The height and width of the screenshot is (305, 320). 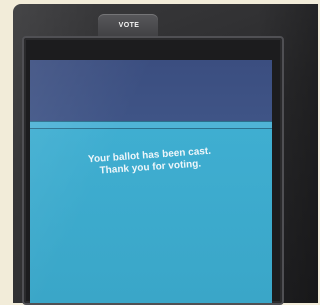 What do you see at coordinates (129, 25) in the screenshot?
I see `vote-button-label: VOTE` at bounding box center [129, 25].